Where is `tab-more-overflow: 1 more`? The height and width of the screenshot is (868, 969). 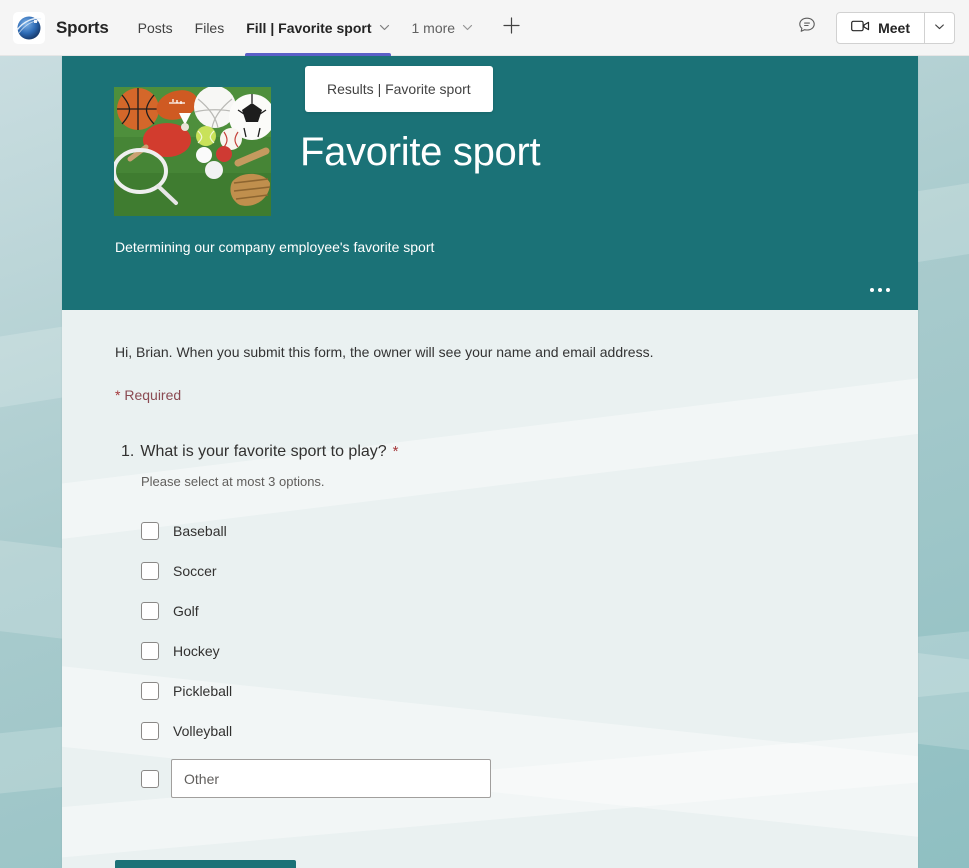
tab-more-overflow: 1 more is located at coordinates (443, 28).